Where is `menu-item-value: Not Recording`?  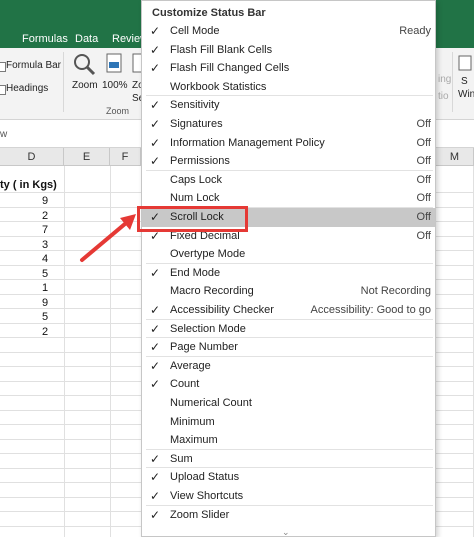 menu-item-value: Not Recording is located at coordinates (395, 291).